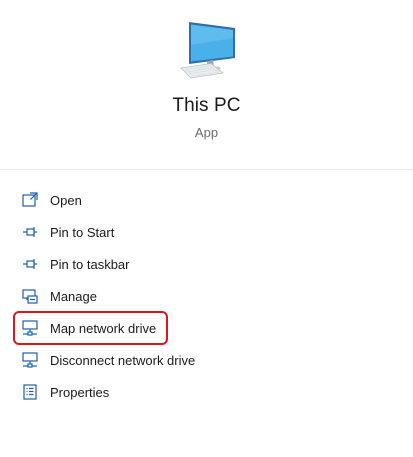 This screenshot has height=457, width=413. What do you see at coordinates (207, 50) in the screenshot?
I see `computer-icon` at bounding box center [207, 50].